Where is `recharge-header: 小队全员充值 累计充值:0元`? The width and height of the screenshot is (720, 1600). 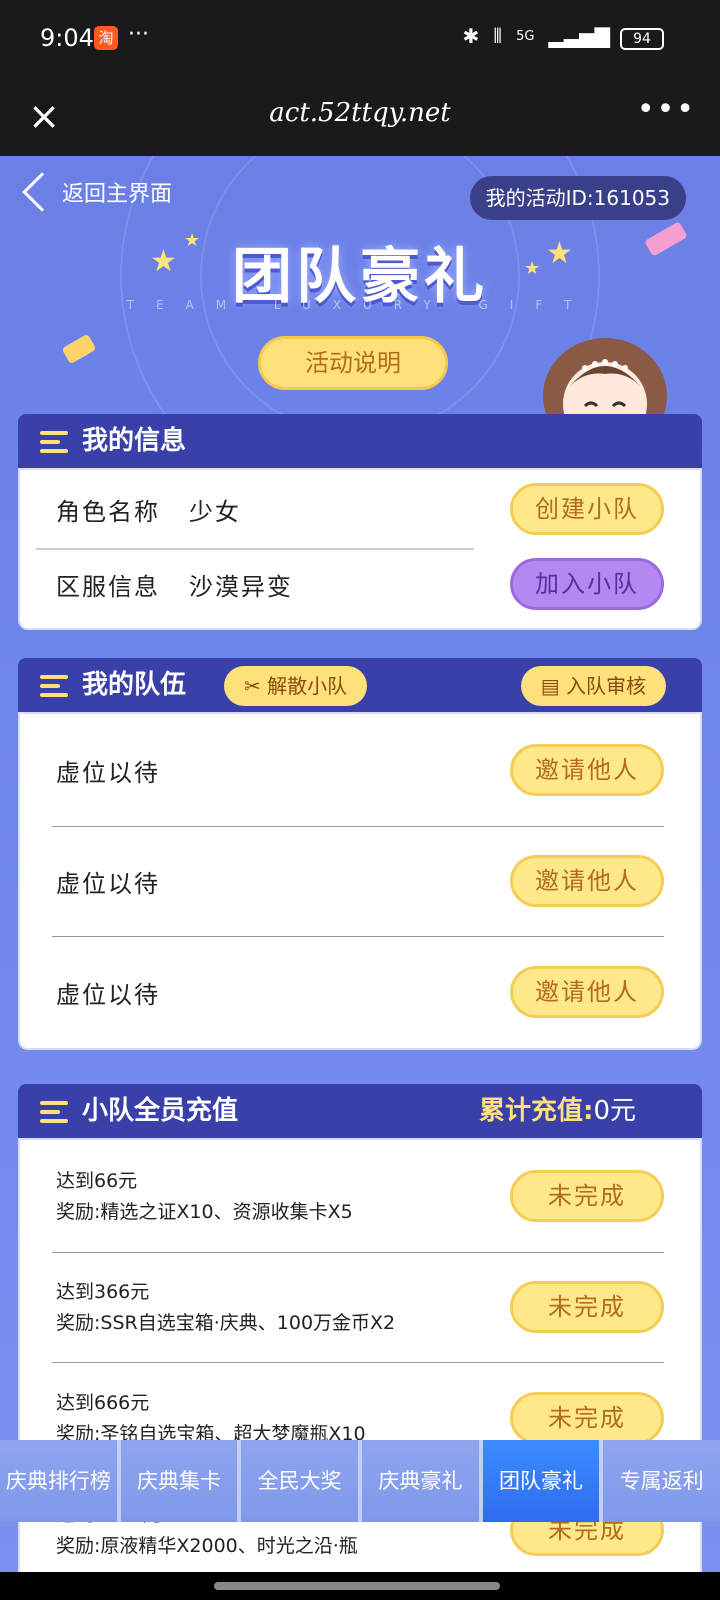 recharge-header: 小队全员充值 累计充值:0元 is located at coordinates (360, 1111).